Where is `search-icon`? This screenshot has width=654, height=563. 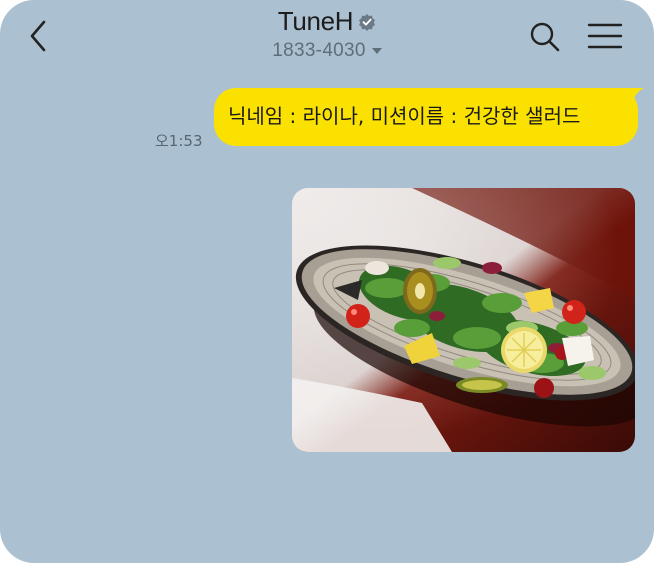 search-icon is located at coordinates (545, 37).